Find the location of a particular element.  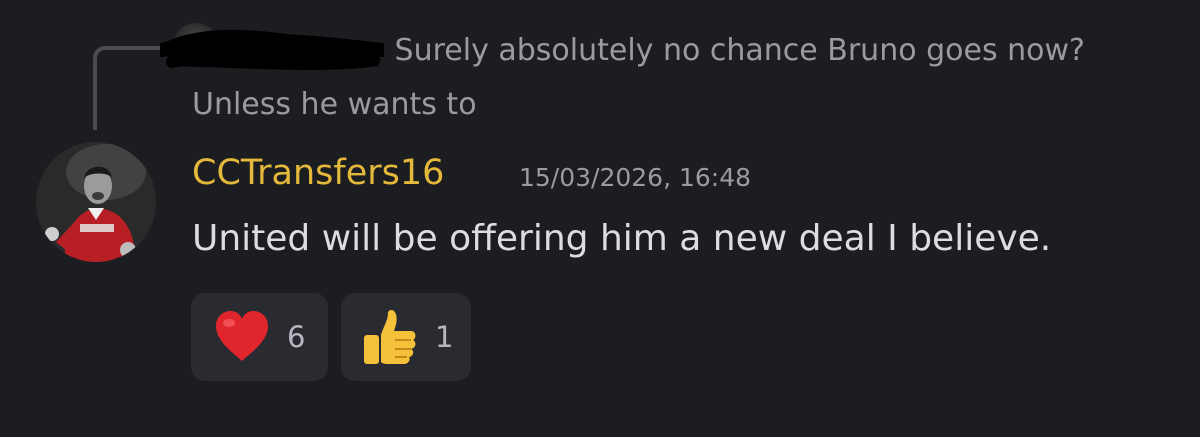

reply-connector-line is located at coordinates (128, 88).